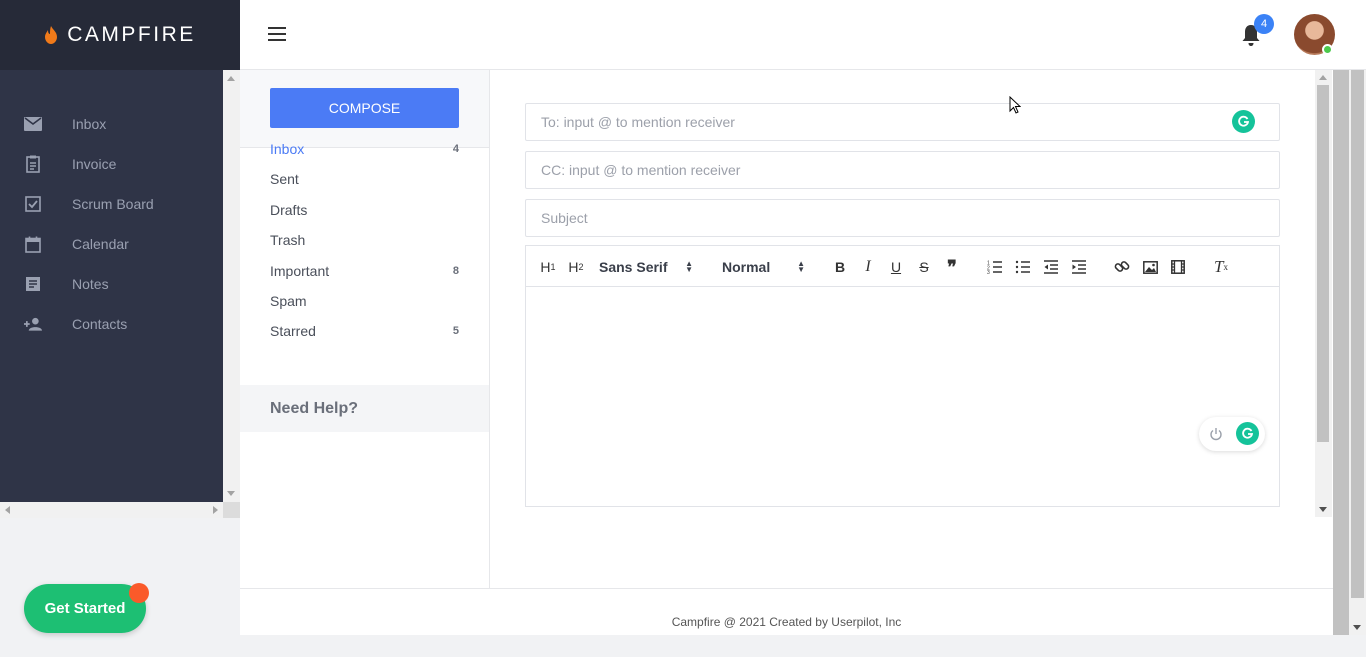 This screenshot has height=657, width=1366. Describe the element at coordinates (131, 34) in the screenshot. I see `brand-name: CAMPFIRE` at that location.